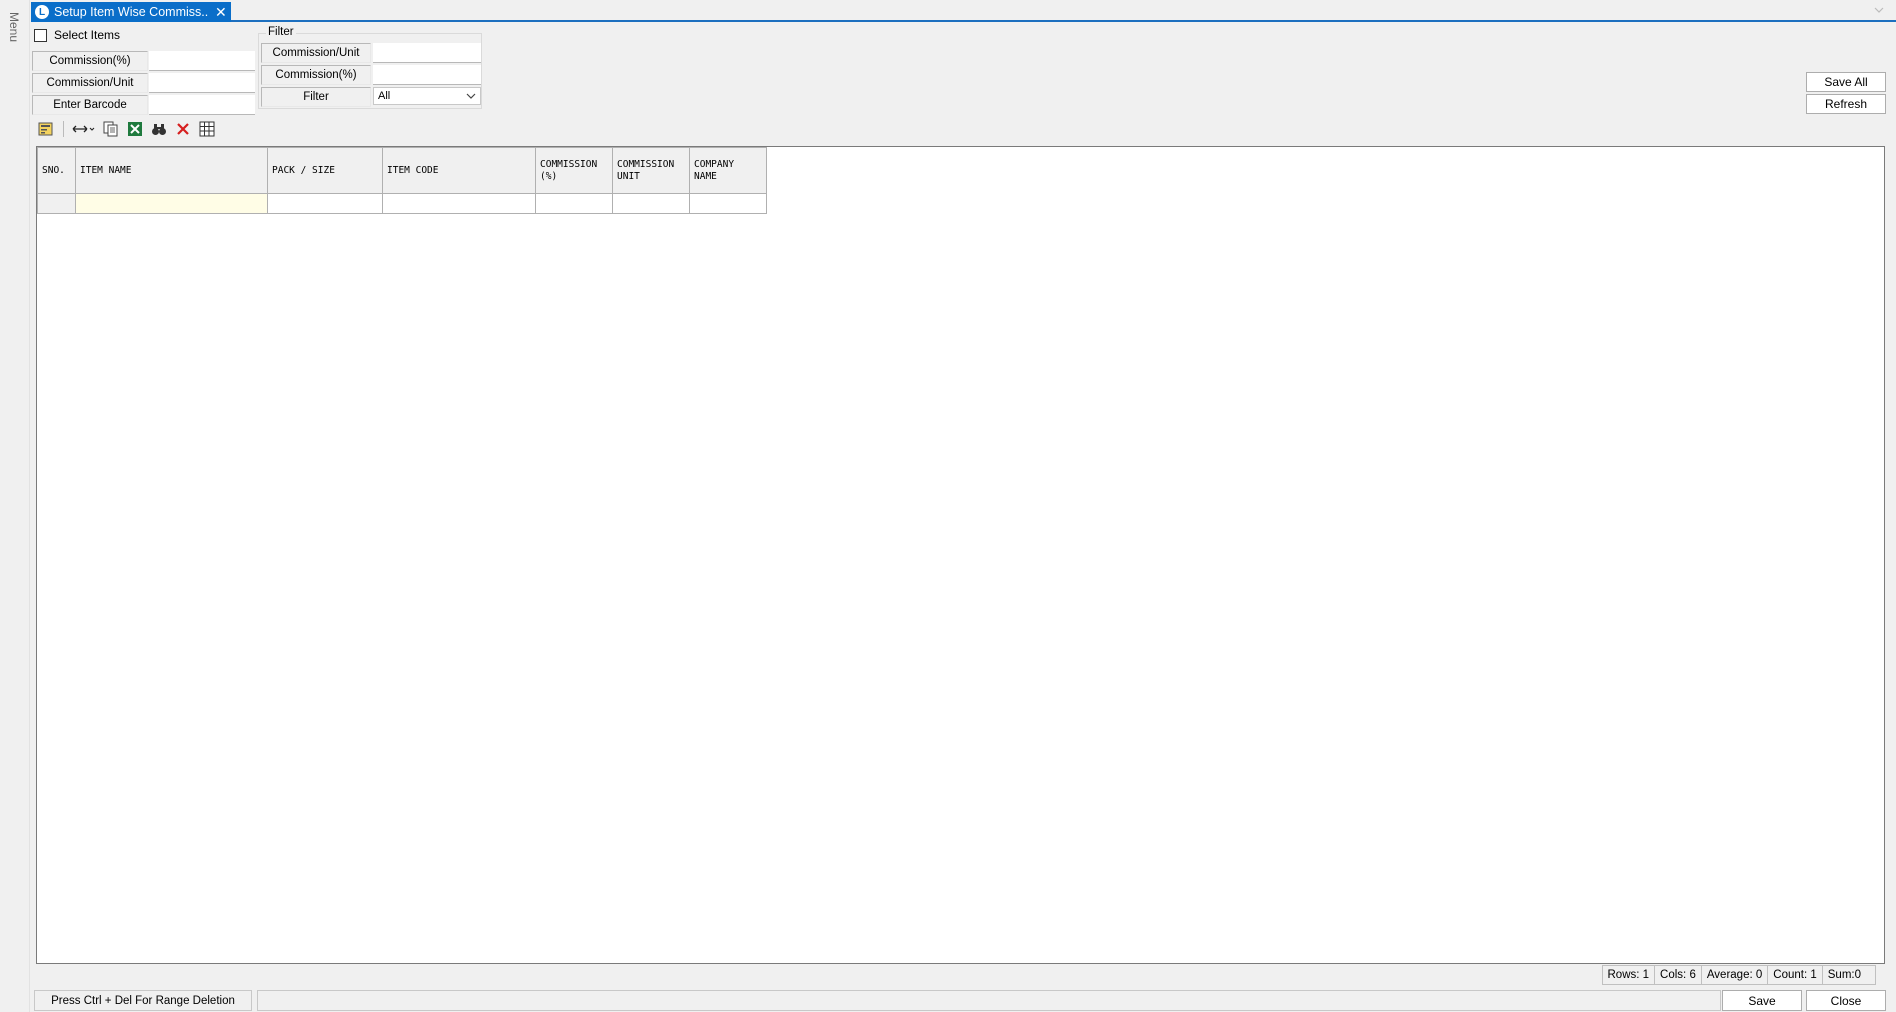 The image size is (1896, 1012). What do you see at coordinates (111, 129) in the screenshot?
I see `copy-icon` at bounding box center [111, 129].